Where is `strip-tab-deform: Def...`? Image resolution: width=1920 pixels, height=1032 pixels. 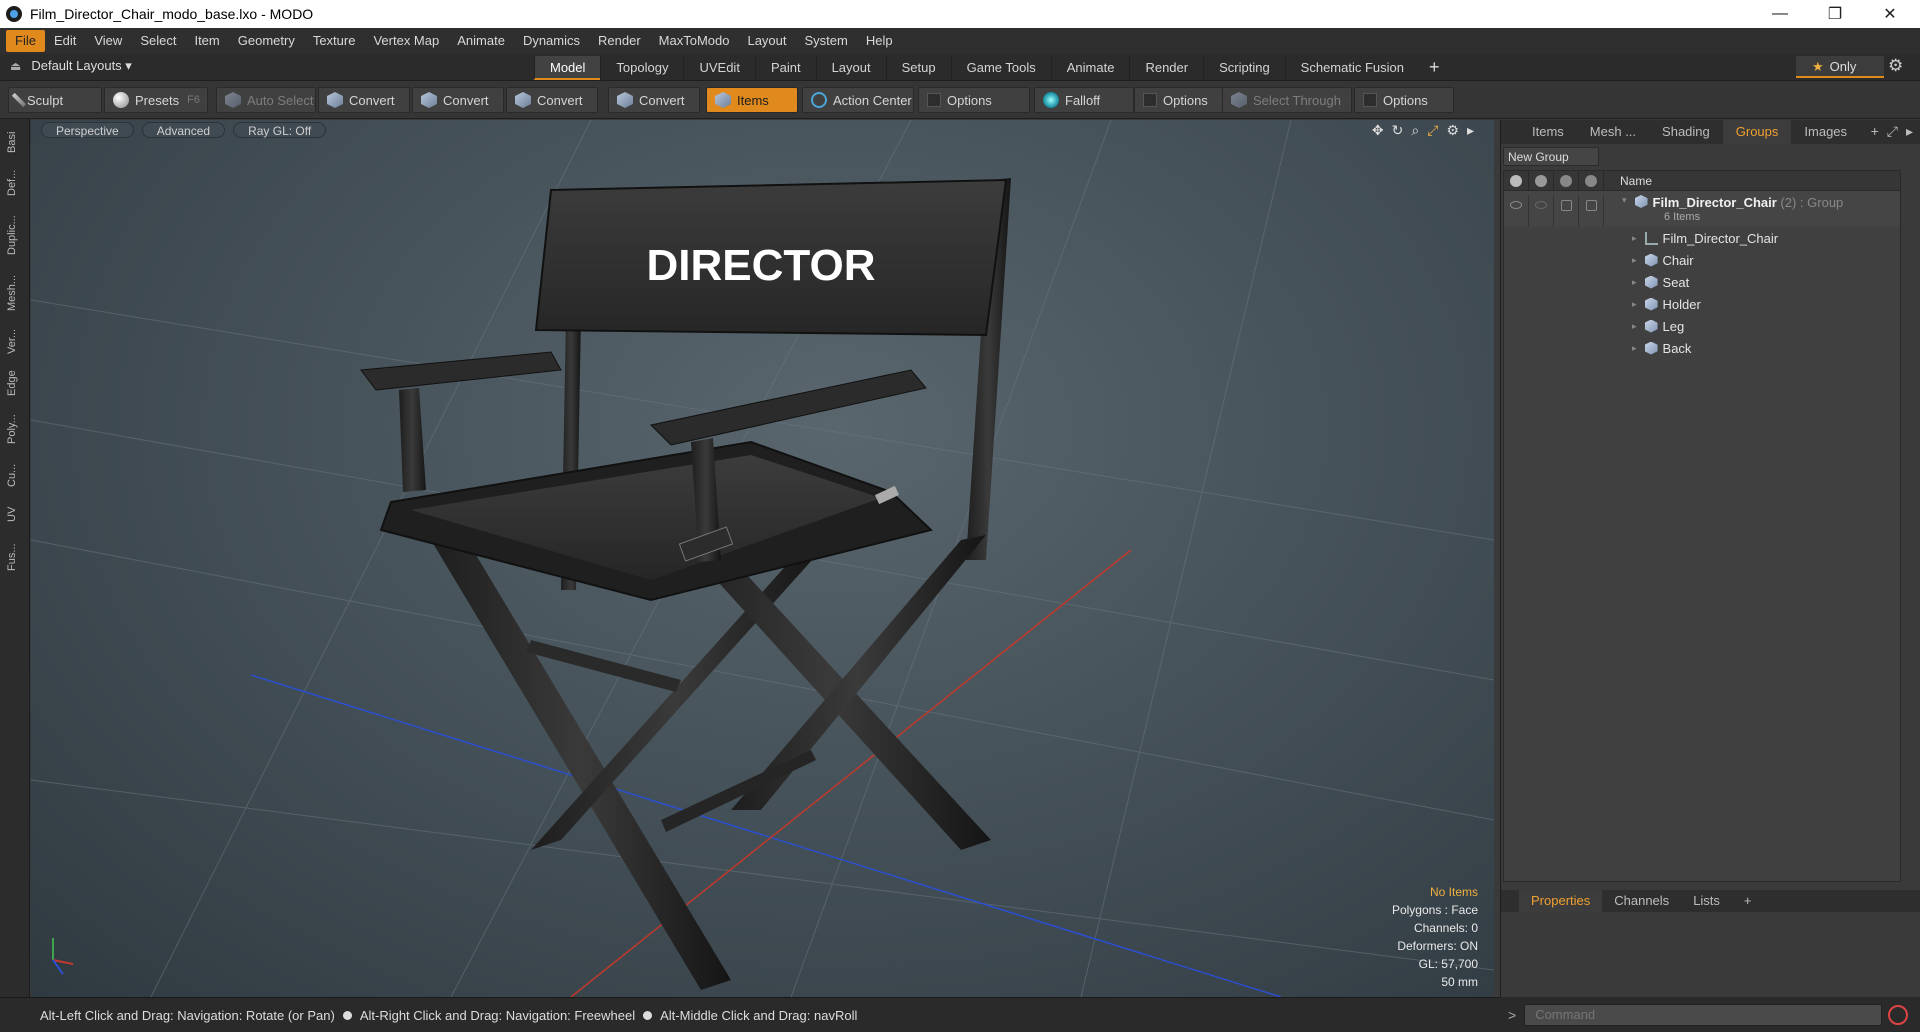
strip-tab-deform: Def... is located at coordinates (15, 183).